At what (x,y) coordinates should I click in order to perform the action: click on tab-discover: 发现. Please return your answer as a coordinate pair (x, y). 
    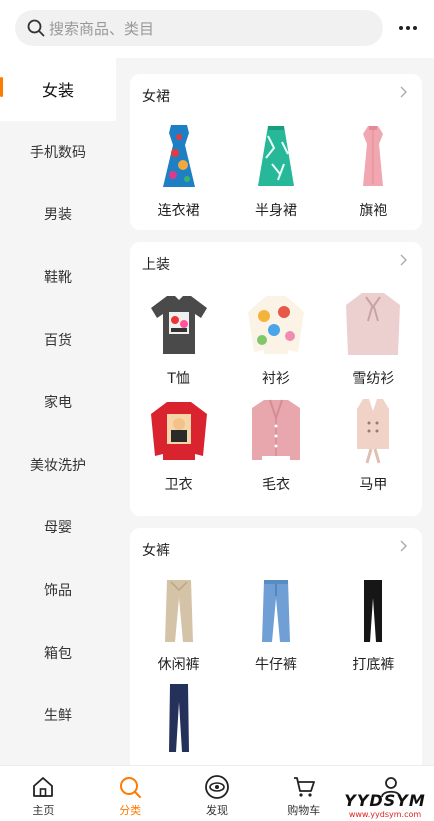
    Looking at the image, I should click on (217, 793).